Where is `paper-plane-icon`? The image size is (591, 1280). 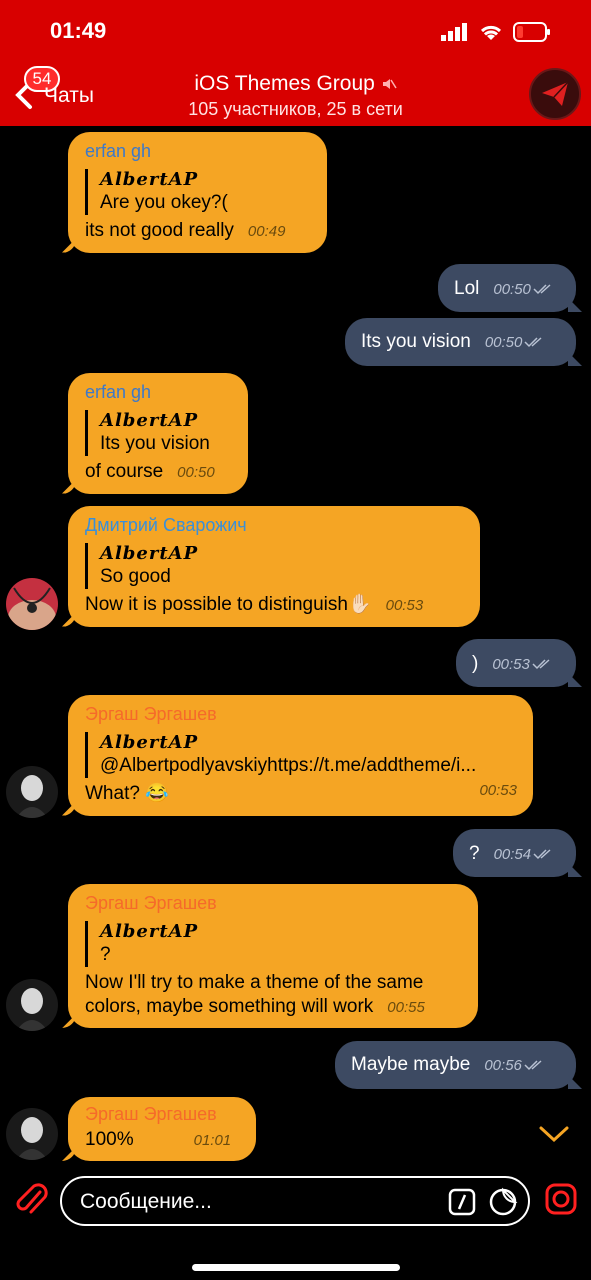
paper-plane-icon is located at coordinates (555, 93).